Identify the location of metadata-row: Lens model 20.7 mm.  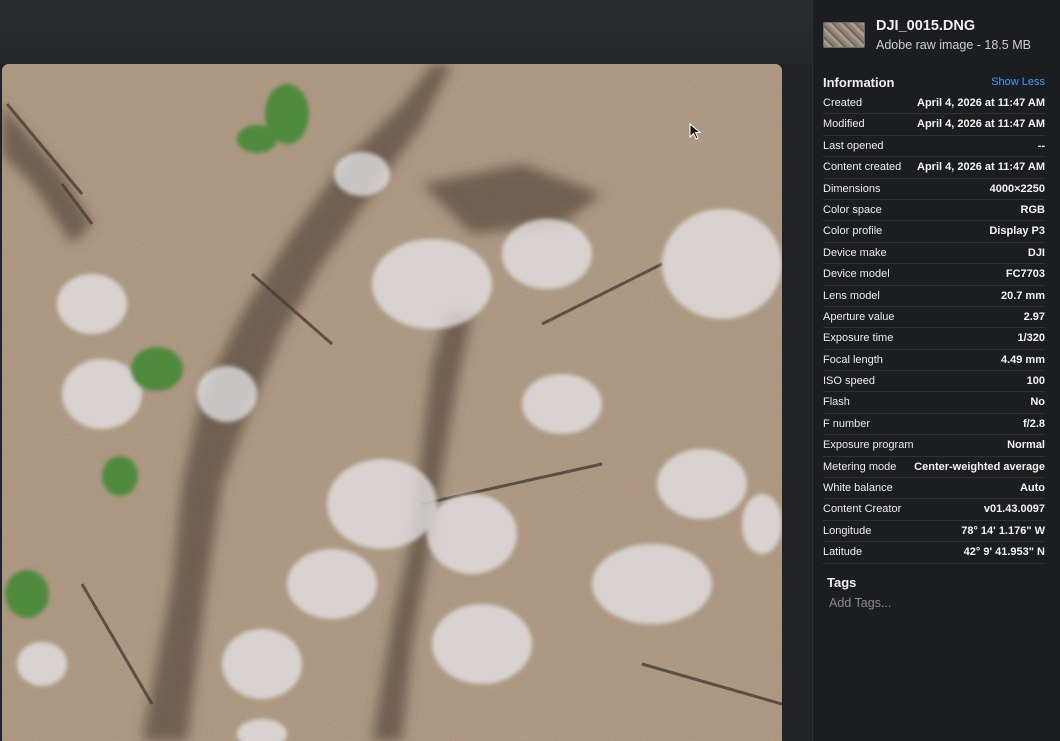
(934, 296).